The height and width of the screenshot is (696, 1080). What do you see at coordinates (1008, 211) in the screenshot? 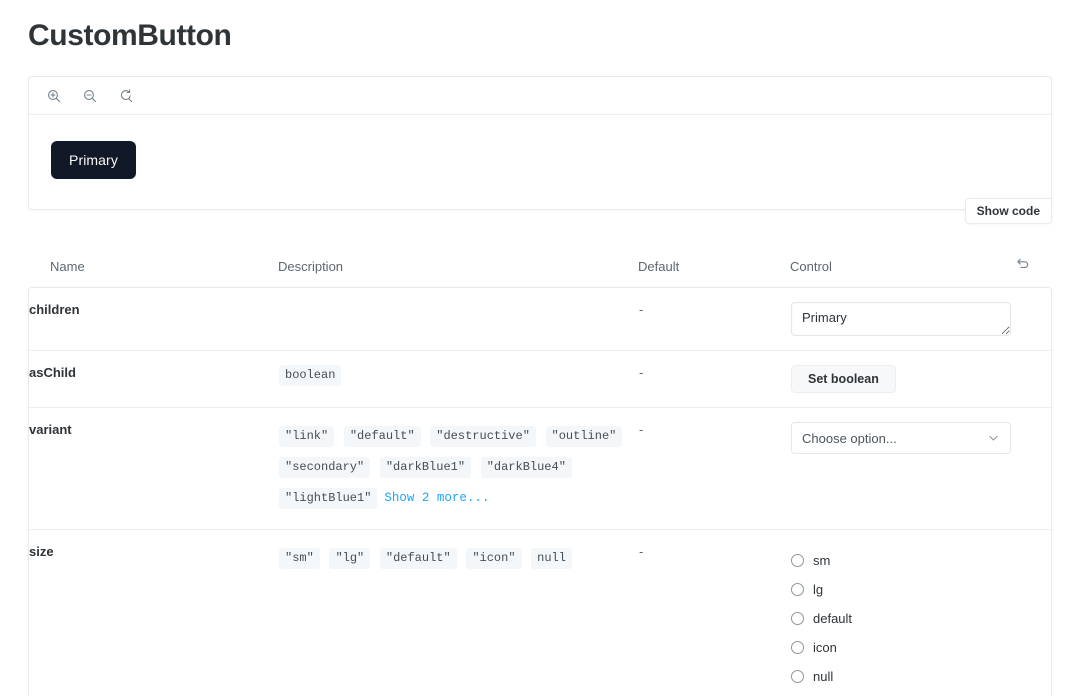
I see `show-code-button: Show code` at bounding box center [1008, 211].